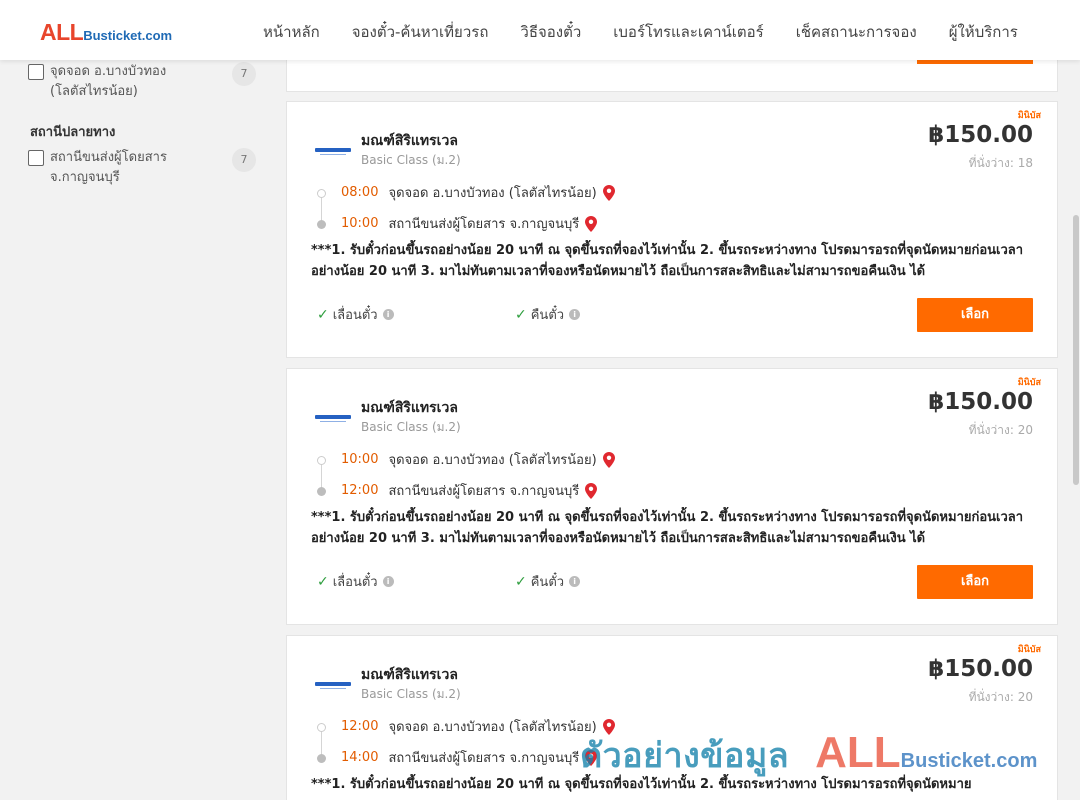  Describe the element at coordinates (360, 726) in the screenshot. I see `departure-time: 12:00` at that location.